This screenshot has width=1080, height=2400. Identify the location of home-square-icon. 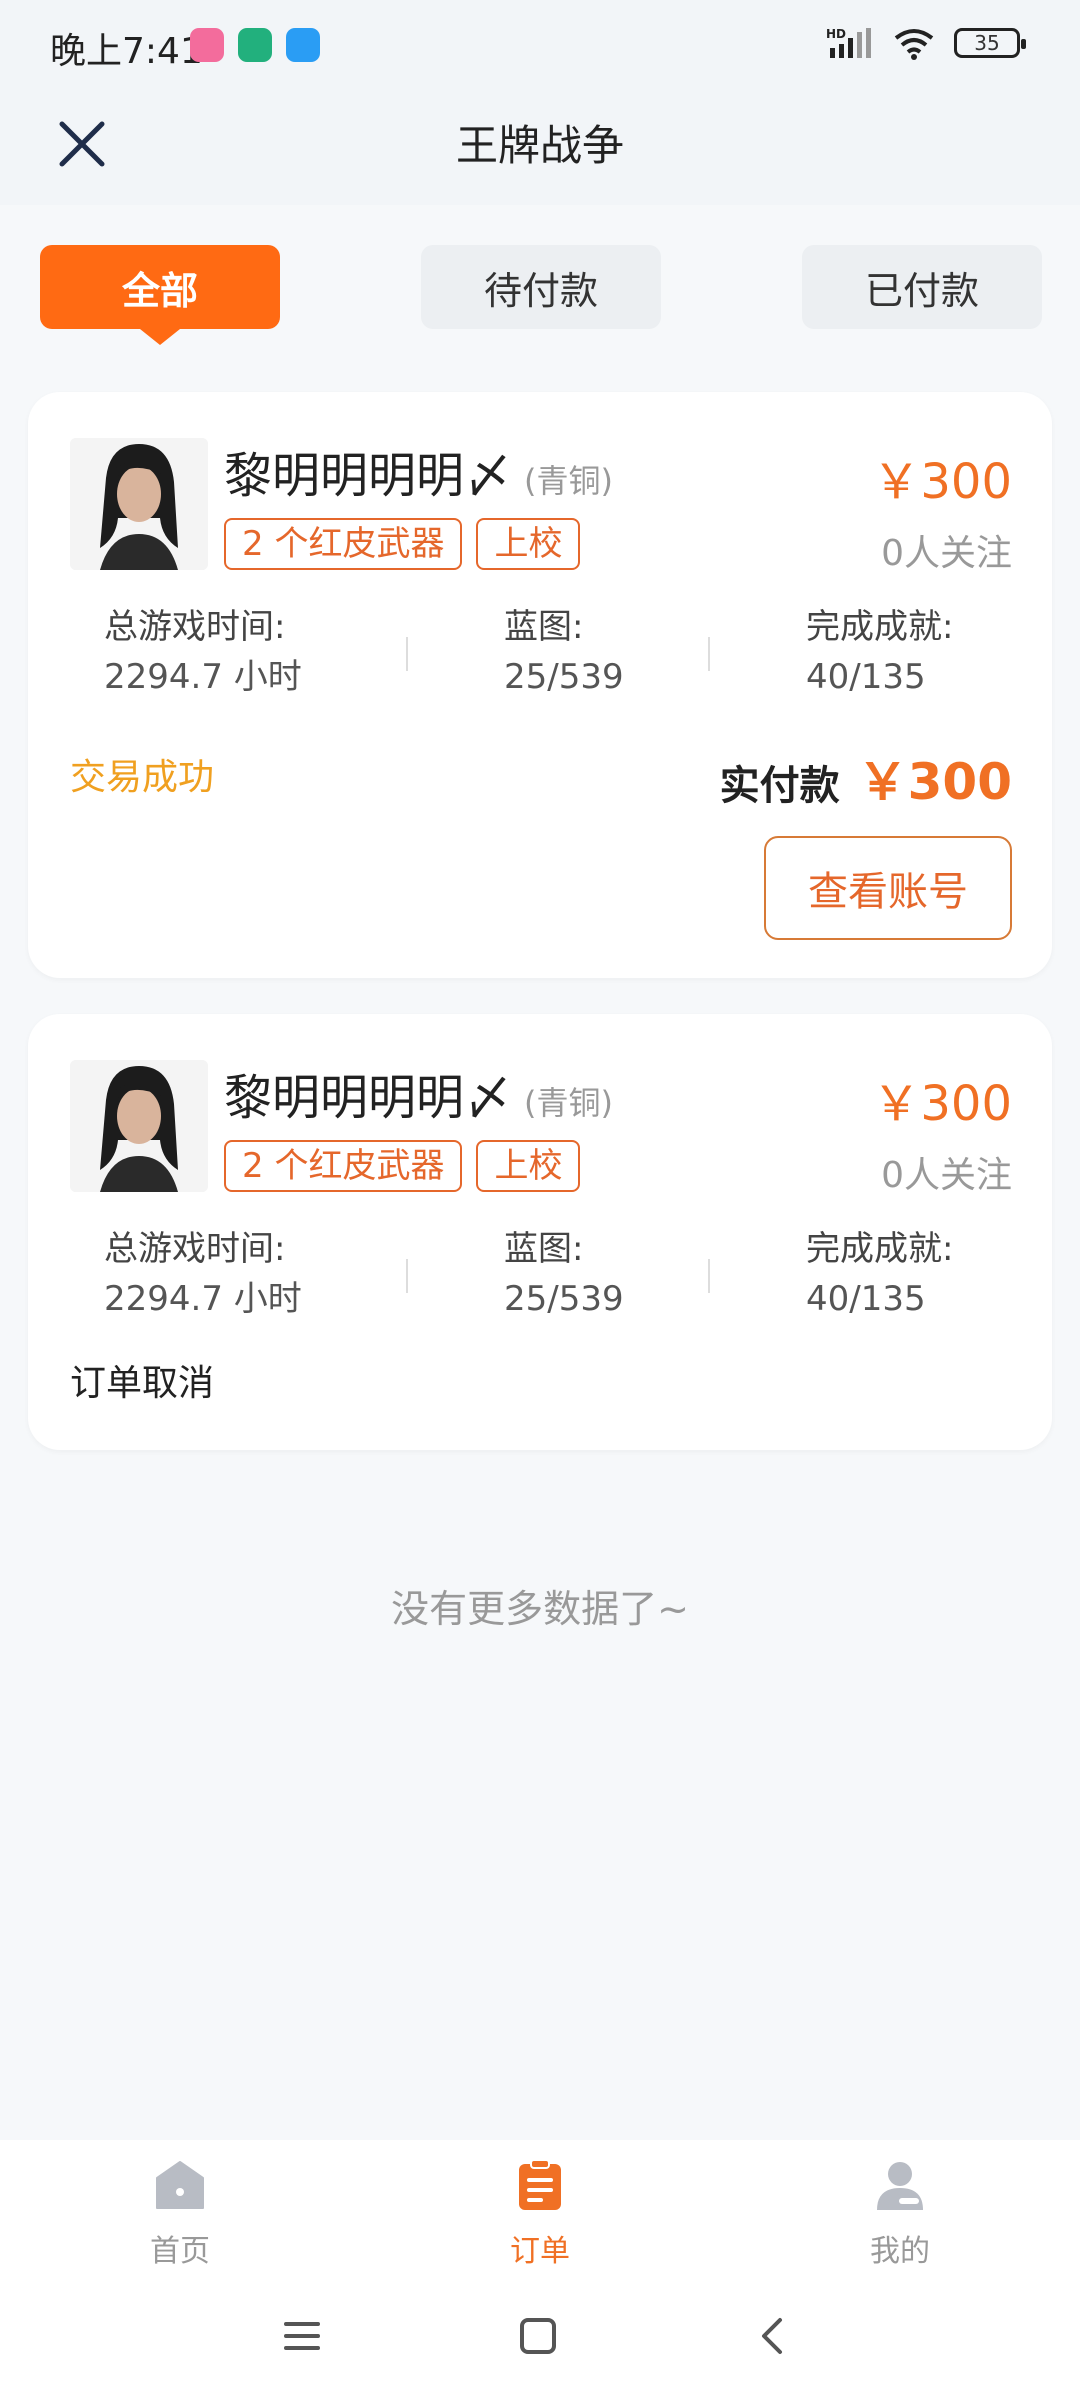
(538, 2336).